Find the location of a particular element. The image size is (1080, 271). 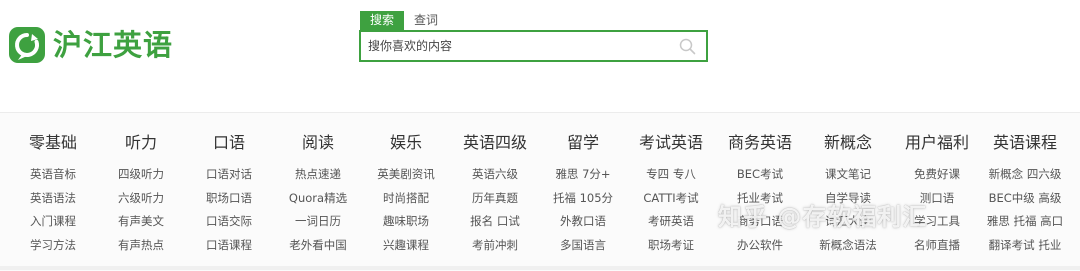

nav-title-entertainment: 娱乐 is located at coordinates (406, 143).